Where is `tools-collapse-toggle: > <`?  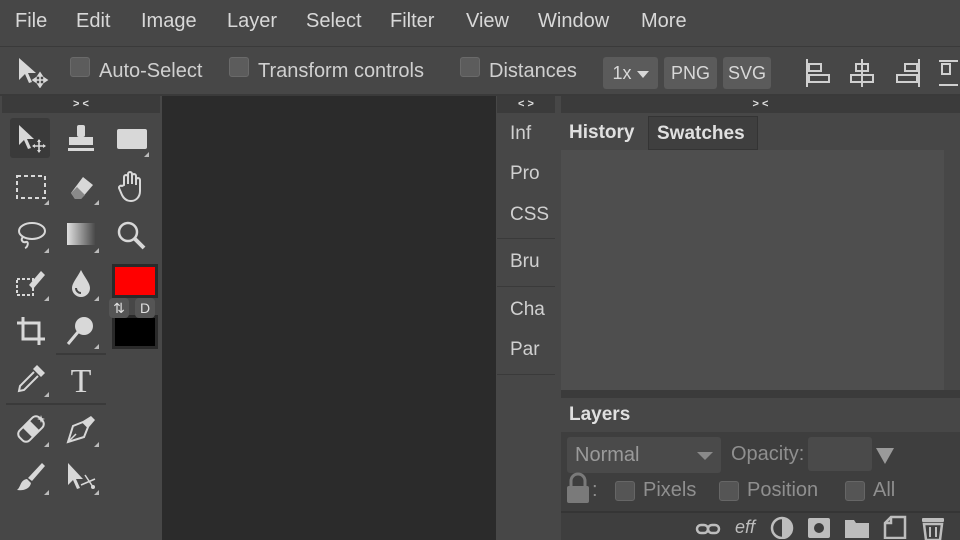 tools-collapse-toggle: > < is located at coordinates (81, 104).